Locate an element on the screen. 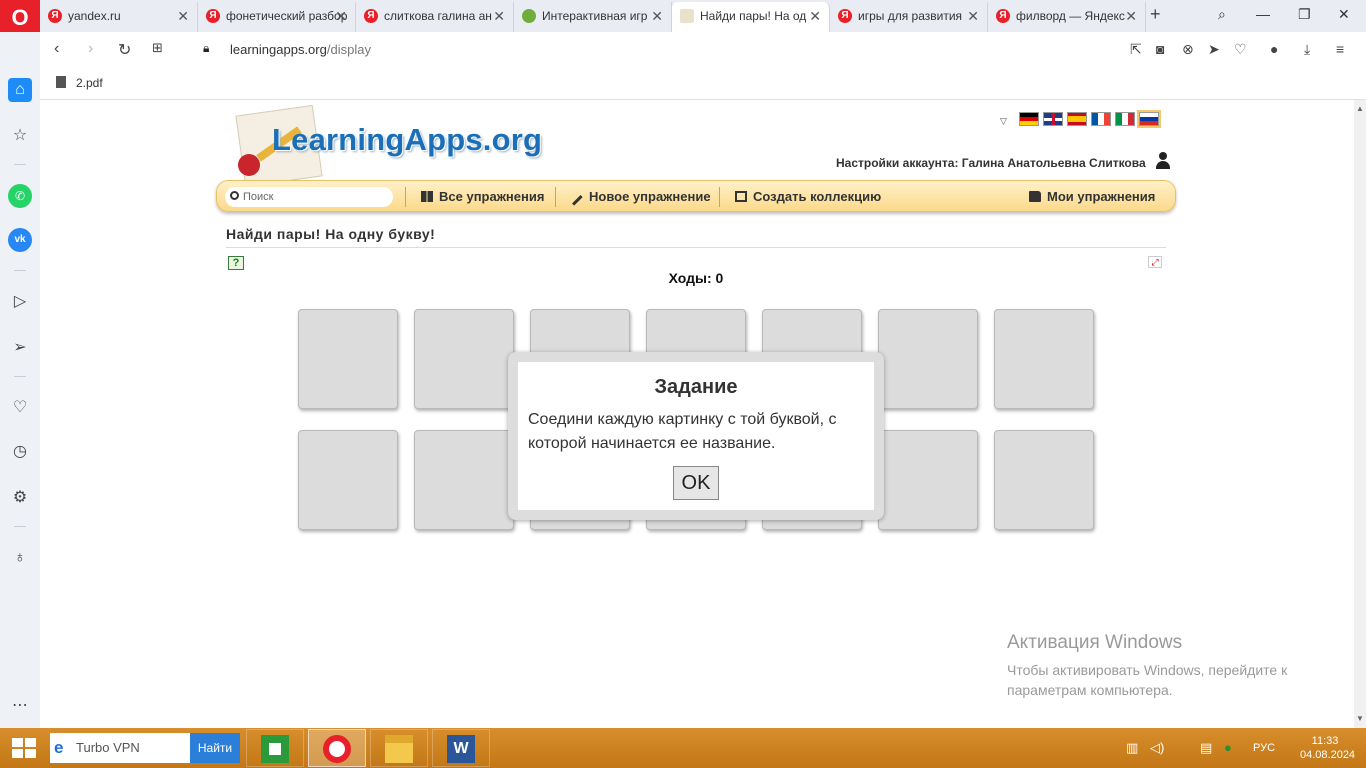 This screenshot has height=768, width=1366. taskbar-opera-app is located at coordinates (337, 748).